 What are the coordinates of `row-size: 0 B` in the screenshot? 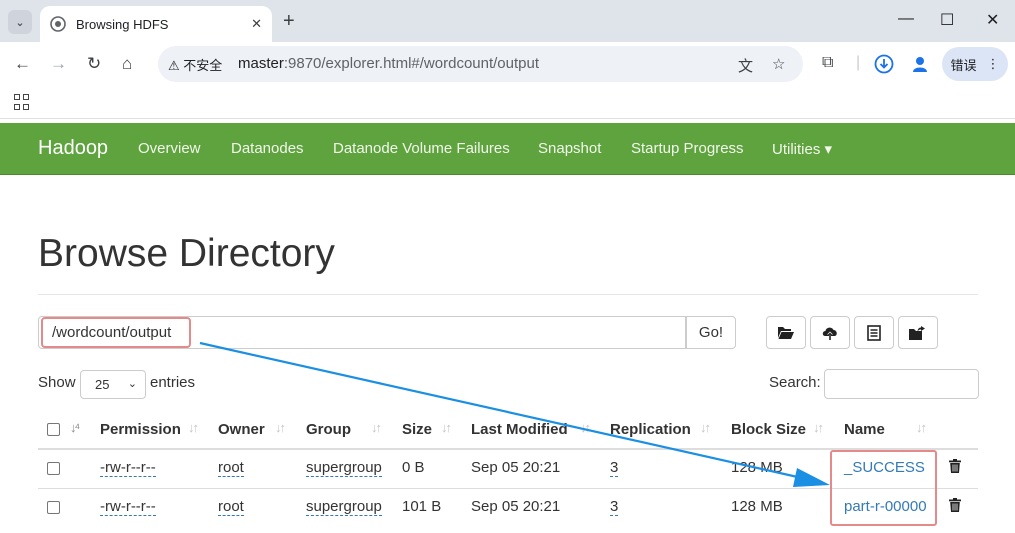 It's located at (413, 467).